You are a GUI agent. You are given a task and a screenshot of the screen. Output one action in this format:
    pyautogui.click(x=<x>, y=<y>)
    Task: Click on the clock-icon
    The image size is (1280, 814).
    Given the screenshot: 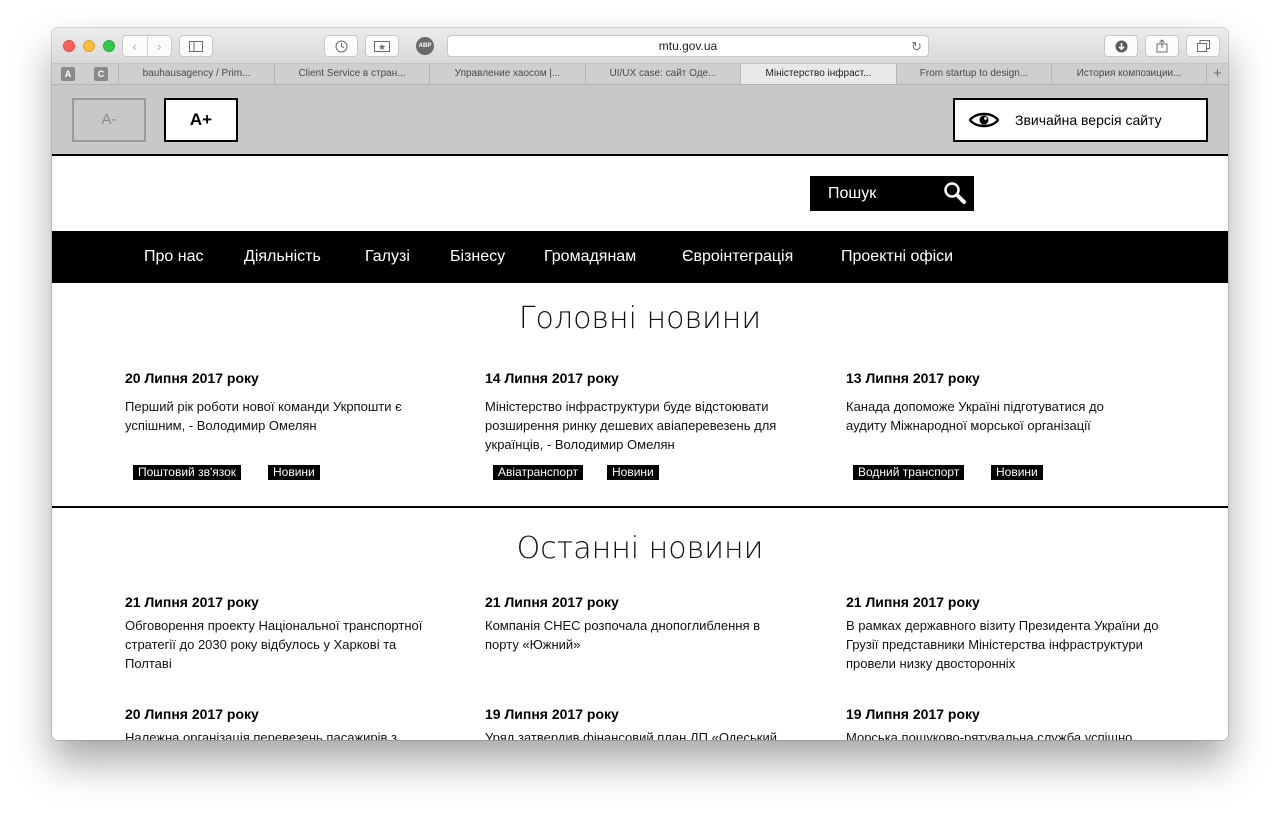 What is the action you would take?
    pyautogui.click(x=341, y=46)
    